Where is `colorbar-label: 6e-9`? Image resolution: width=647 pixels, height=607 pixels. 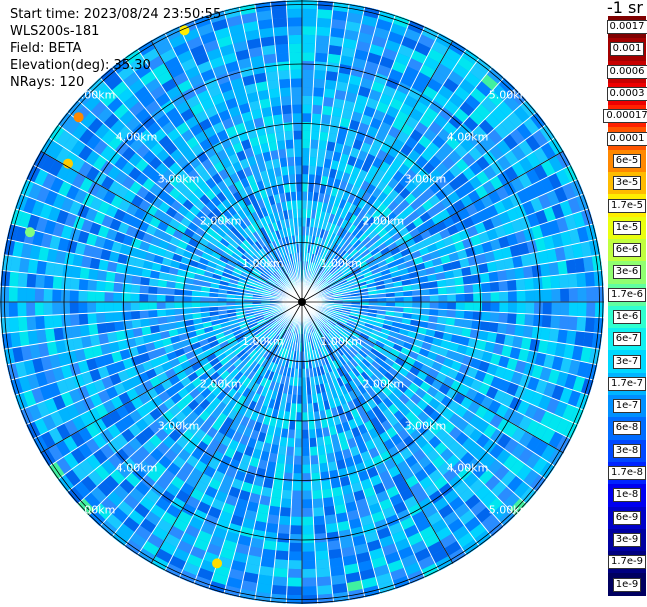
colorbar-label: 6e-9 is located at coordinates (627, 517).